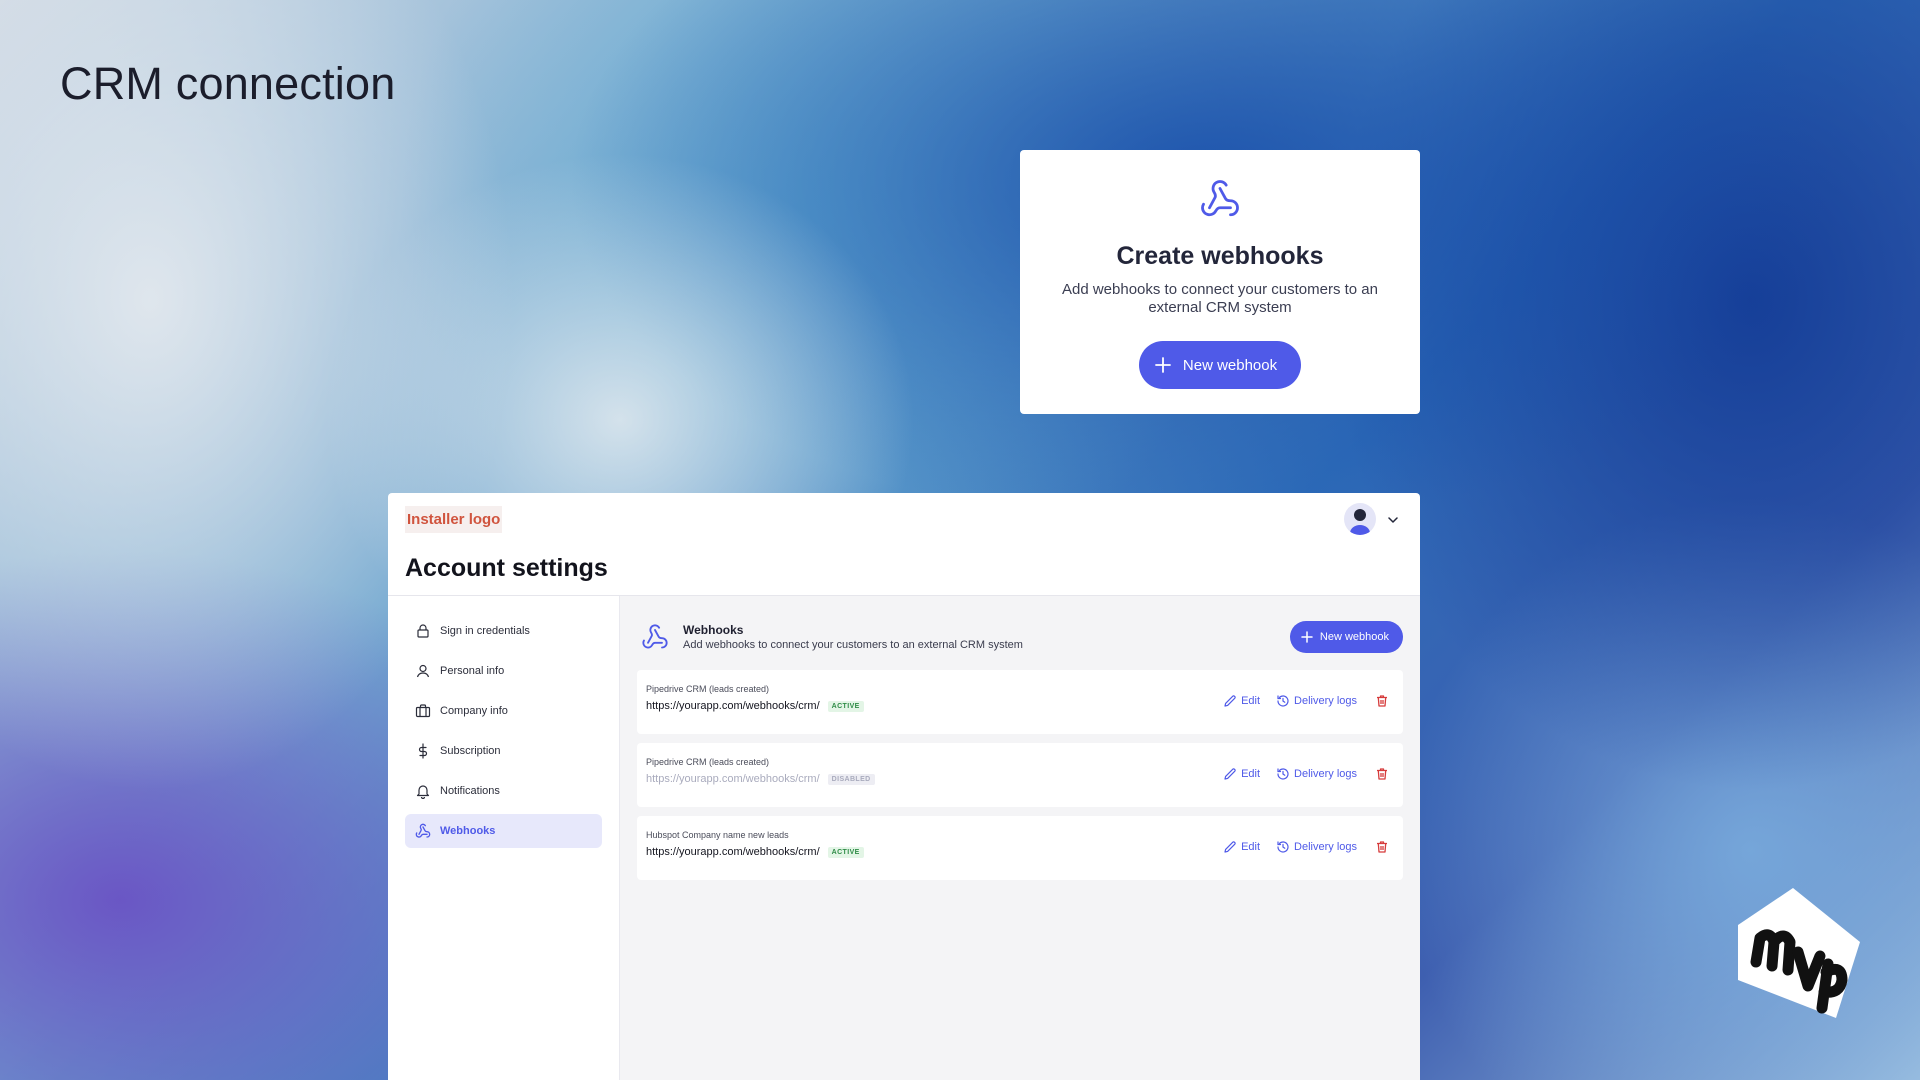  I want to click on sidebar-item-company-info: Company info, so click(503, 711).